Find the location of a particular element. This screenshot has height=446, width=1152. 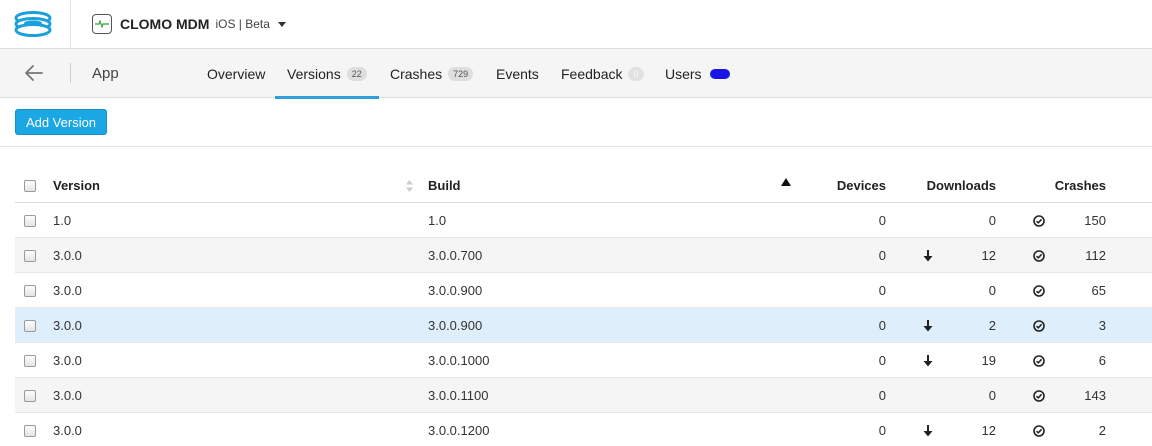

downloads-cell: 19 is located at coordinates (988, 360).